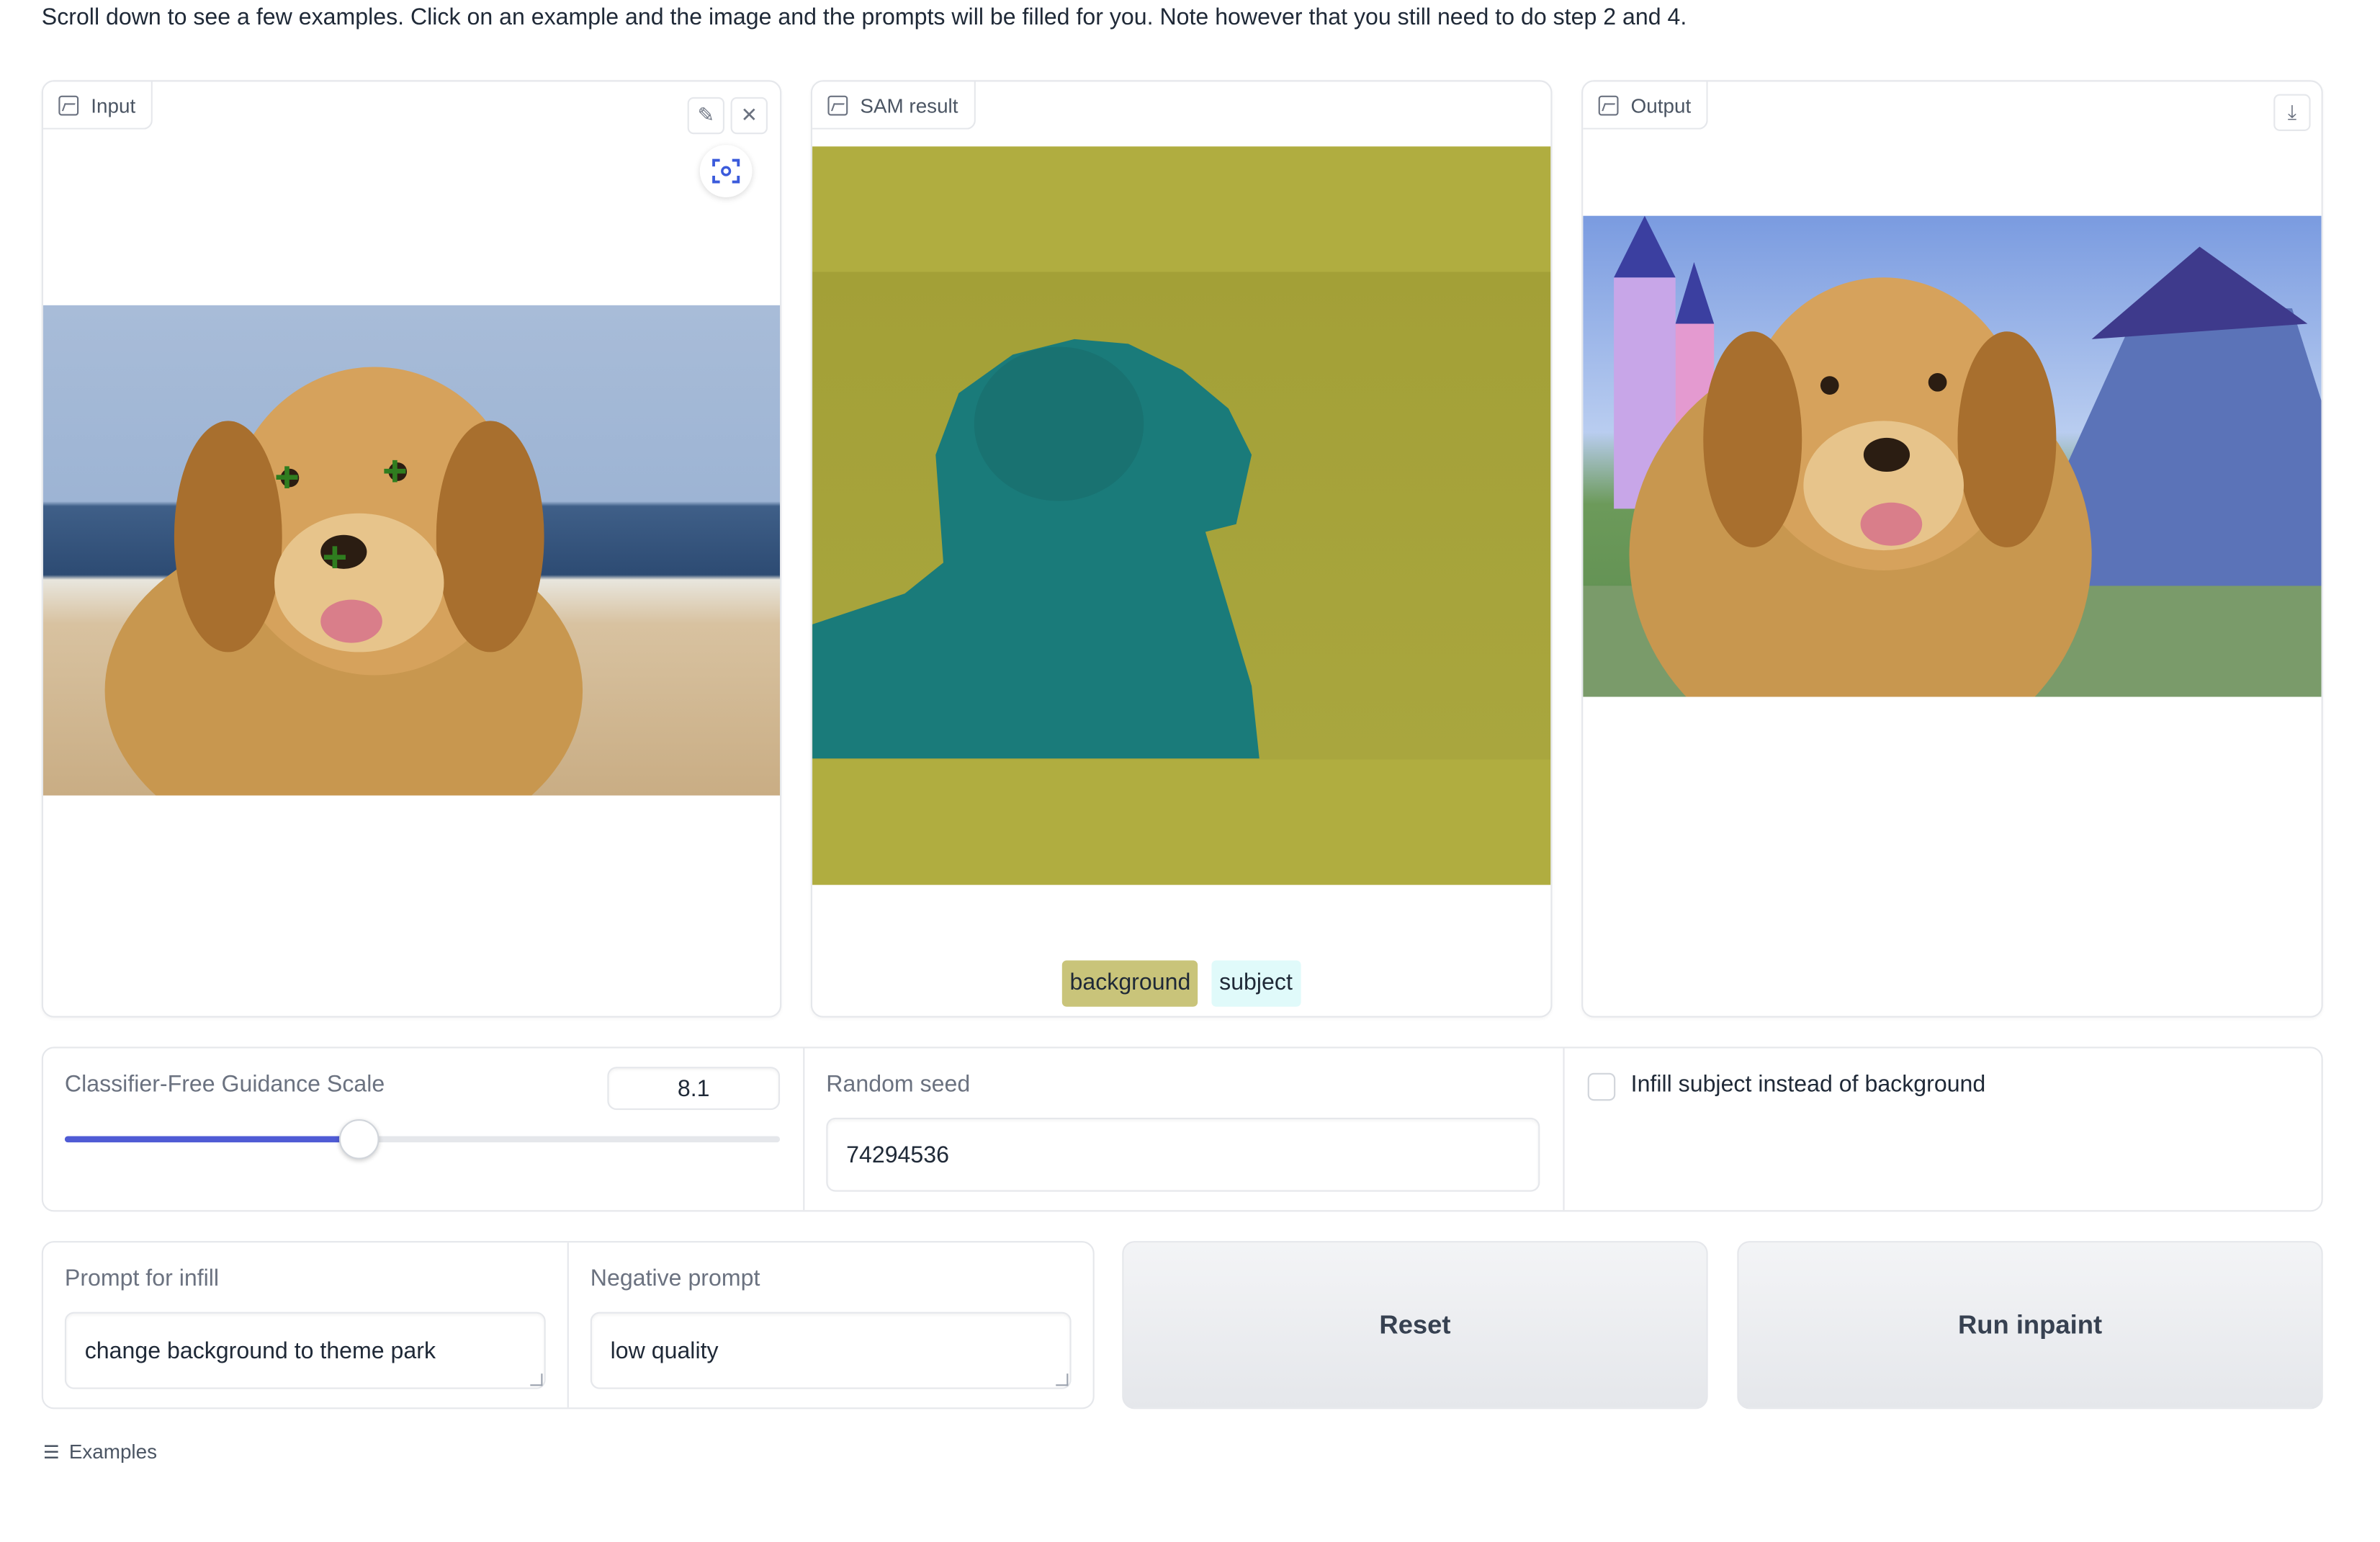 The image size is (2380, 1542). I want to click on negative-prompt-textarea: low quality, so click(831, 1350).